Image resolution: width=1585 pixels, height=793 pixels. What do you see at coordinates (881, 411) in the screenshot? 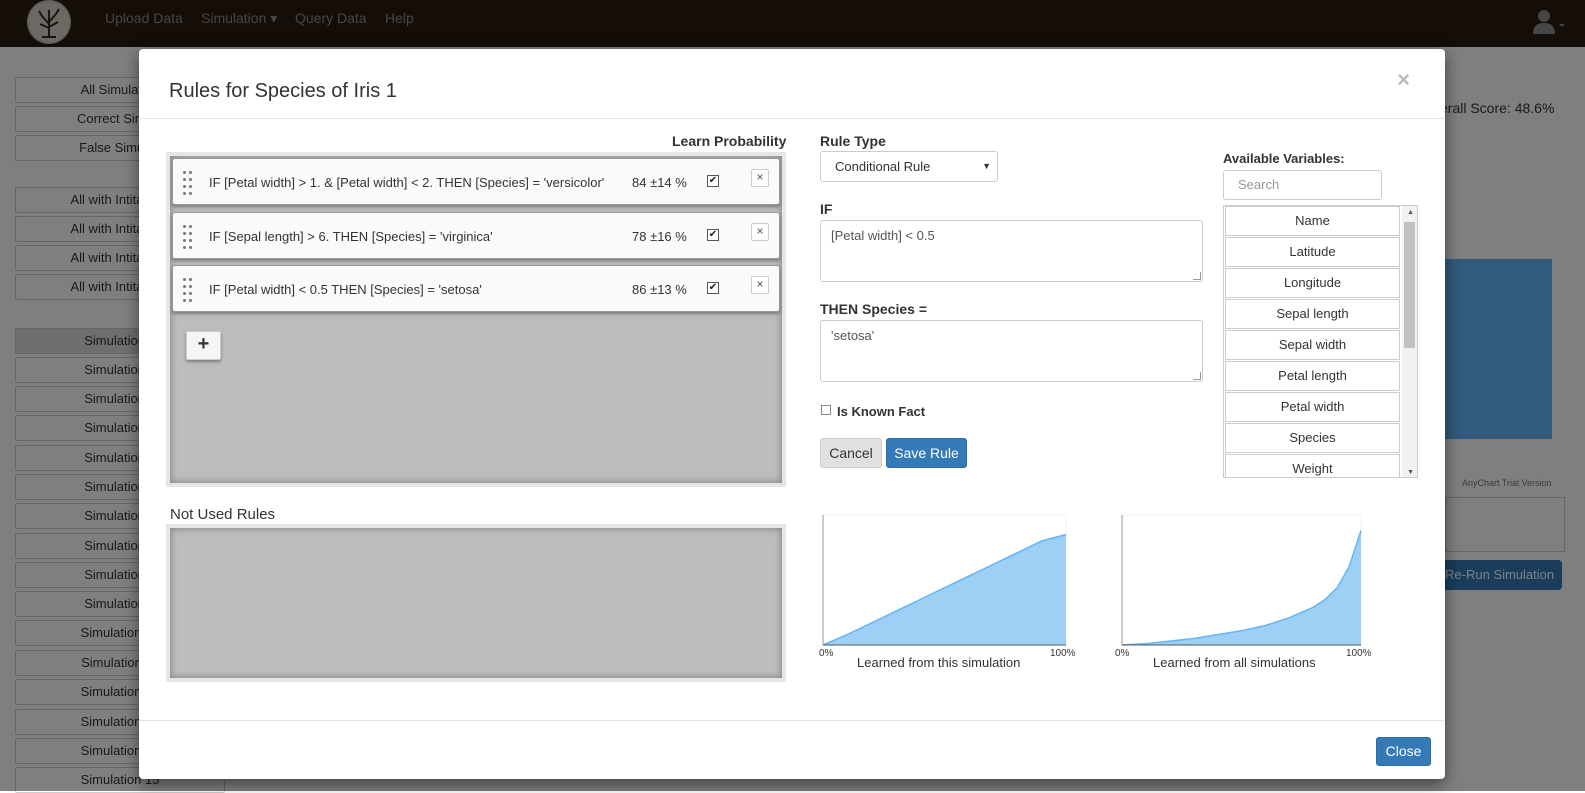
I see `known-fact-label: Is Known Fact` at bounding box center [881, 411].